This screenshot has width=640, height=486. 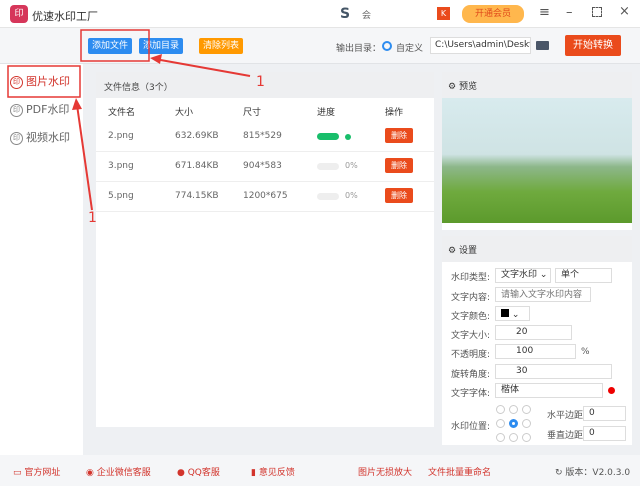 What do you see at coordinates (593, 473) in the screenshot?
I see `version-label: ↻ 版本：V2.0.3.0` at bounding box center [593, 473].